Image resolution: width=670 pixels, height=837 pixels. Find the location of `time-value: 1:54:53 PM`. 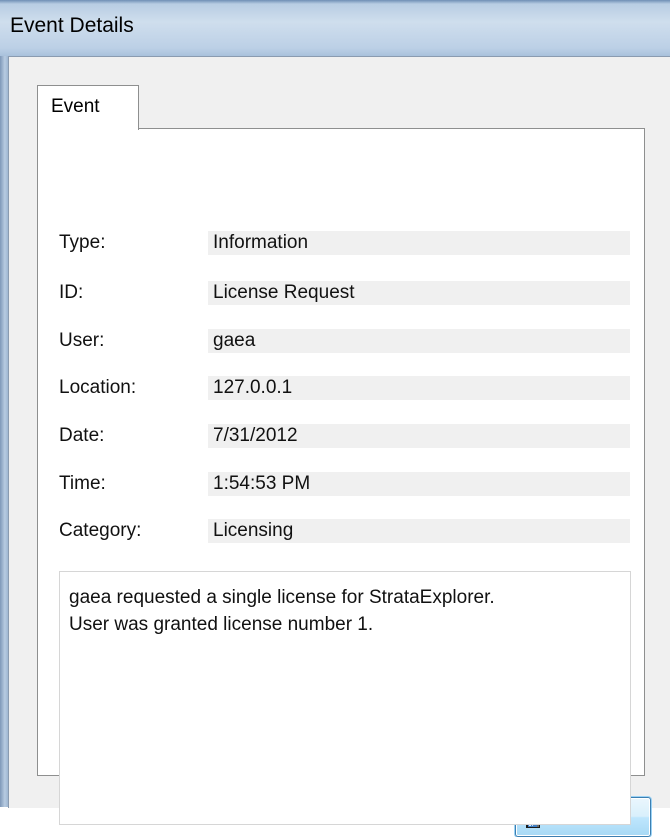

time-value: 1:54:53 PM is located at coordinates (262, 483).